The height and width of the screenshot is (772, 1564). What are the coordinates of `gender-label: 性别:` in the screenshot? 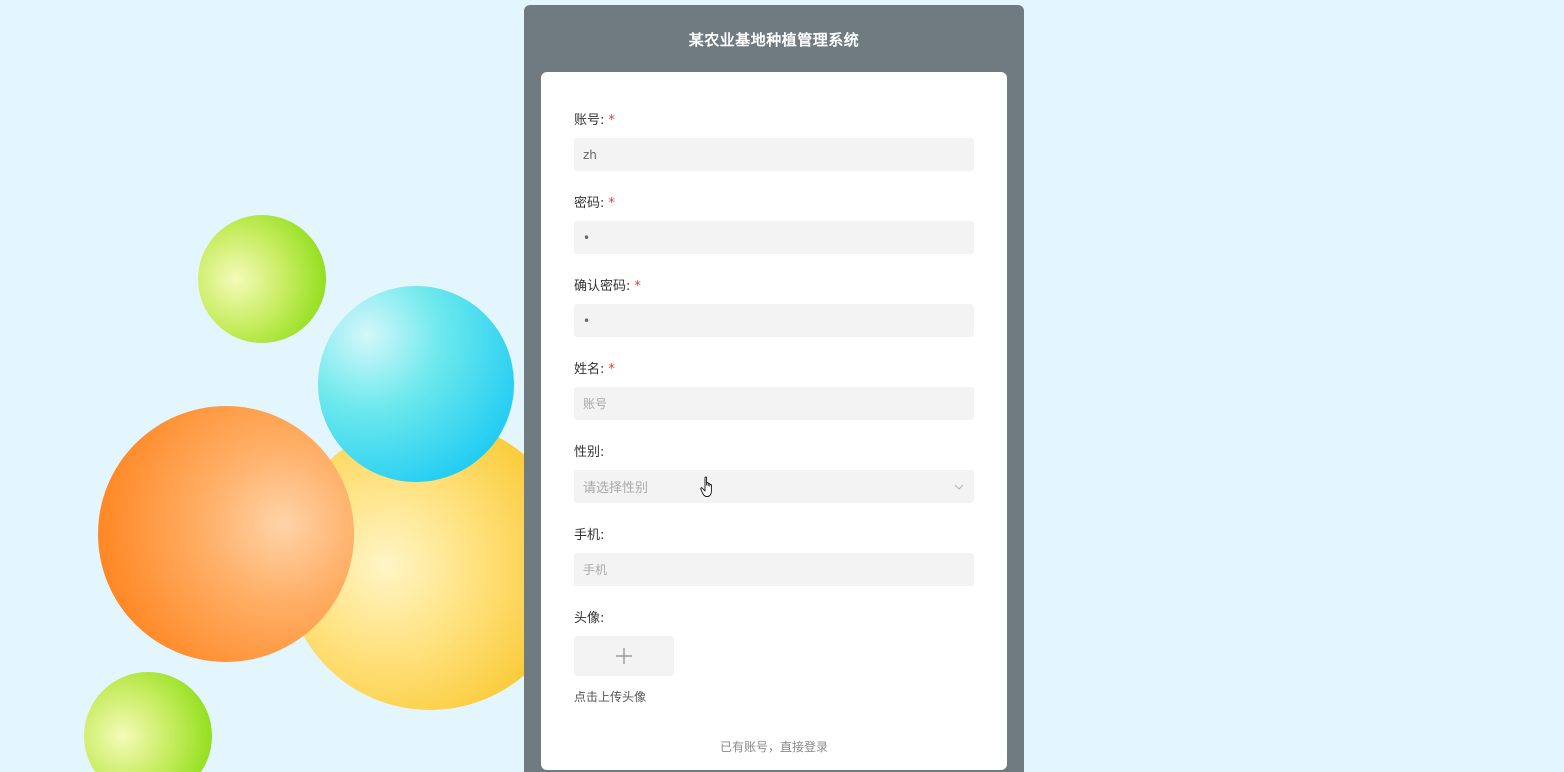 It's located at (589, 452).